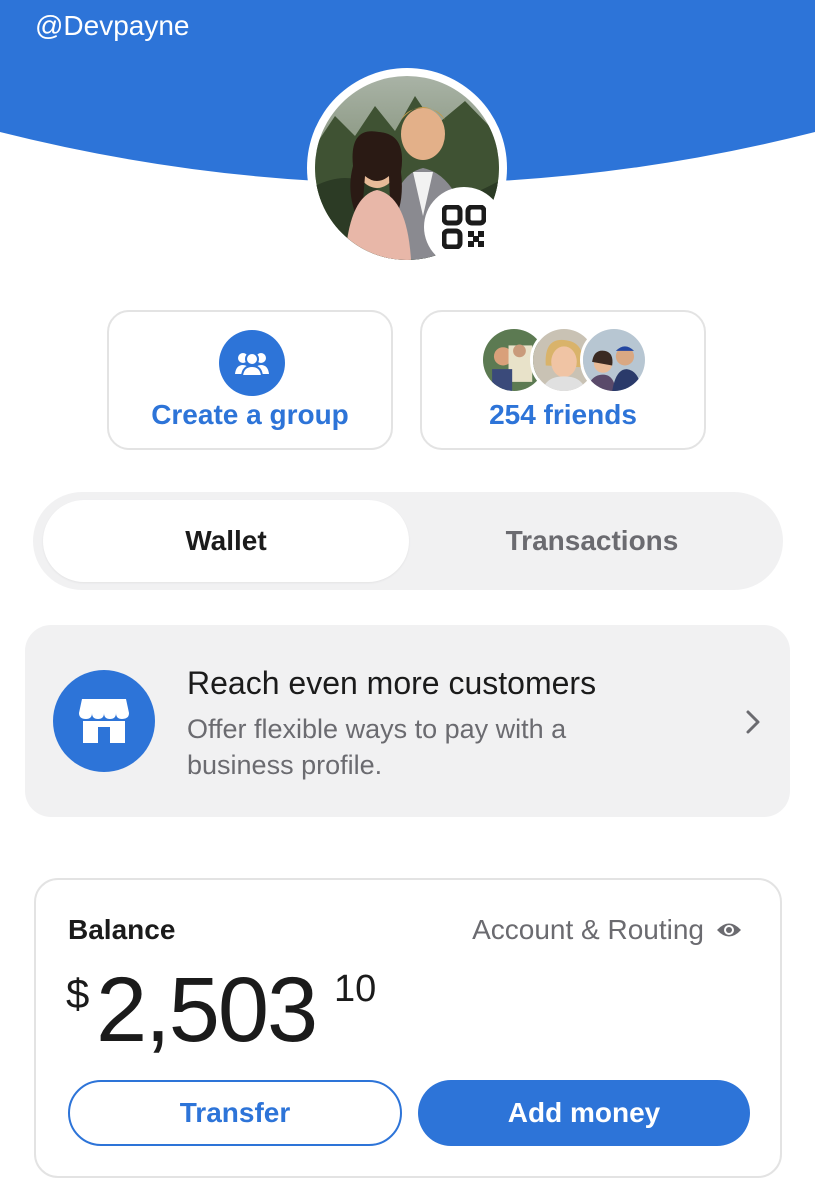 The width and height of the screenshot is (815, 1200). I want to click on friend-avatar, so click(614, 360).